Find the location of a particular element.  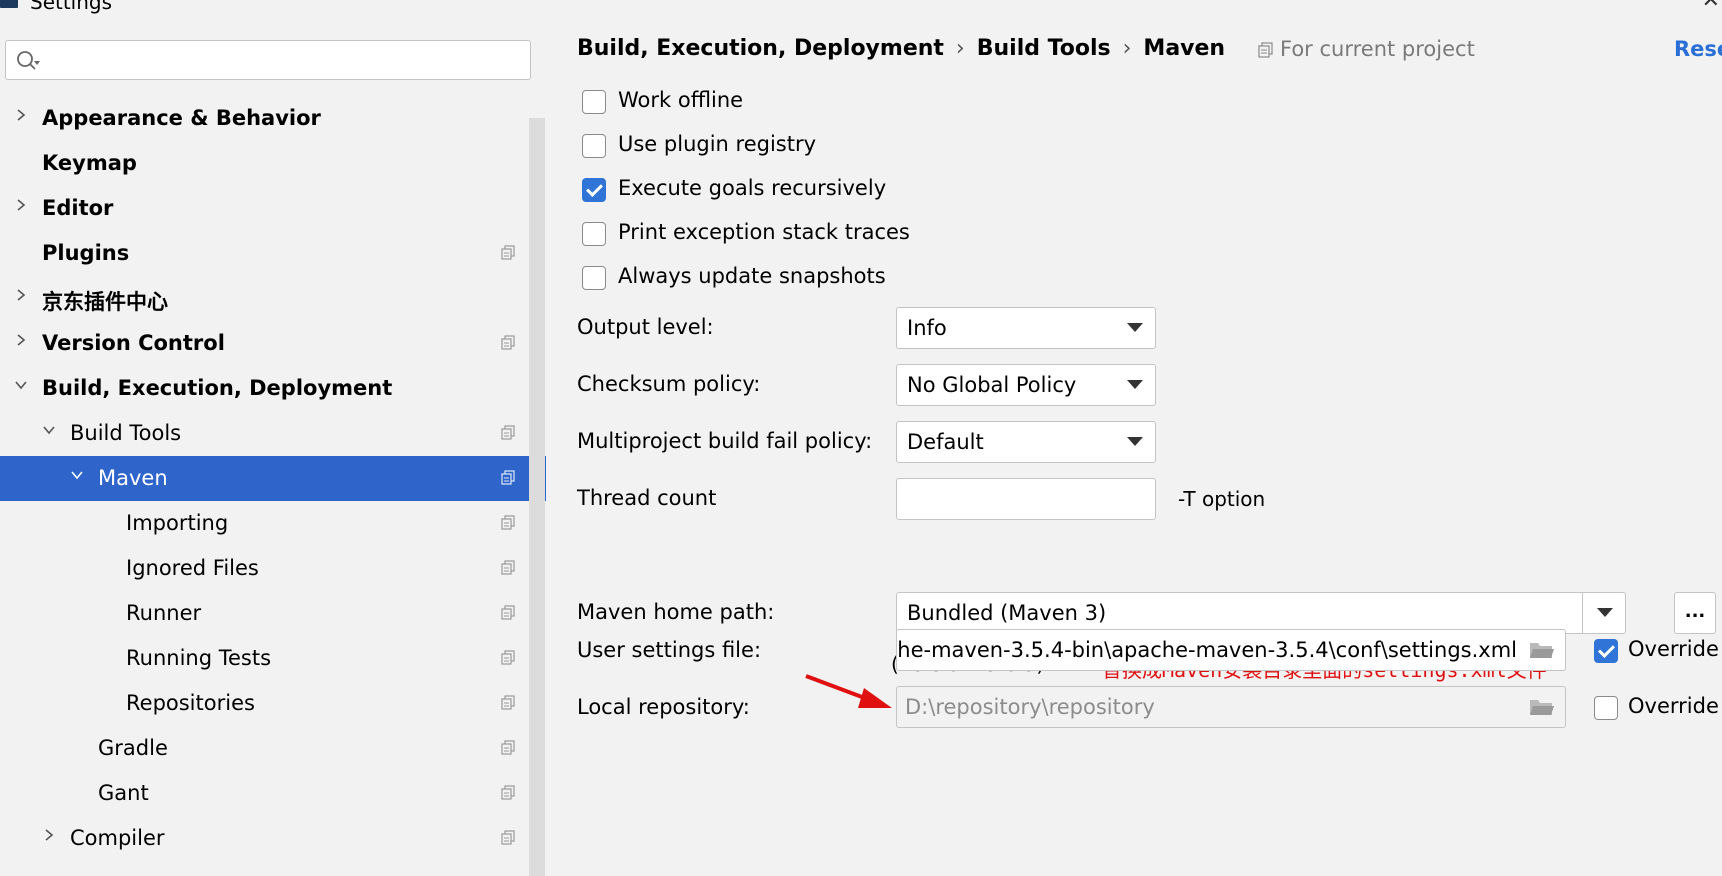

sidebar-item-label: Gradle is located at coordinates (133, 748).